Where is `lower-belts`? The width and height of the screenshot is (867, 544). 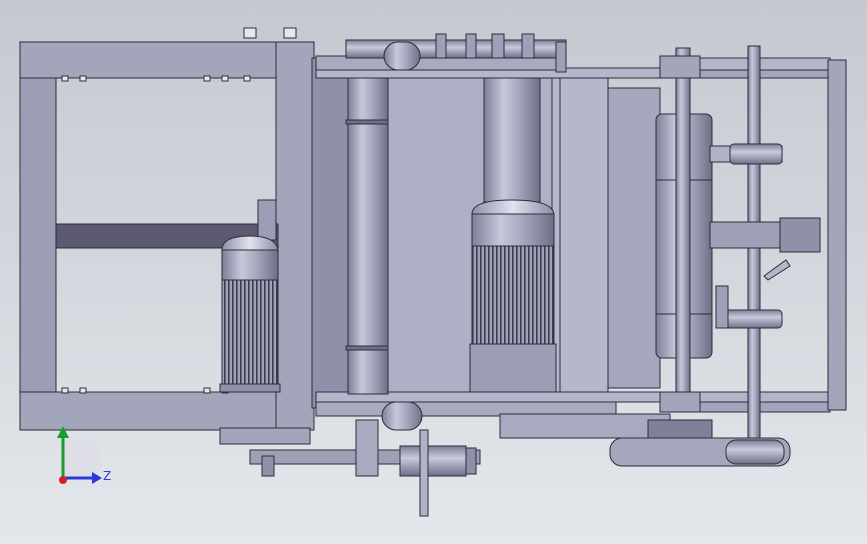 lower-belts is located at coordinates (645, 440).